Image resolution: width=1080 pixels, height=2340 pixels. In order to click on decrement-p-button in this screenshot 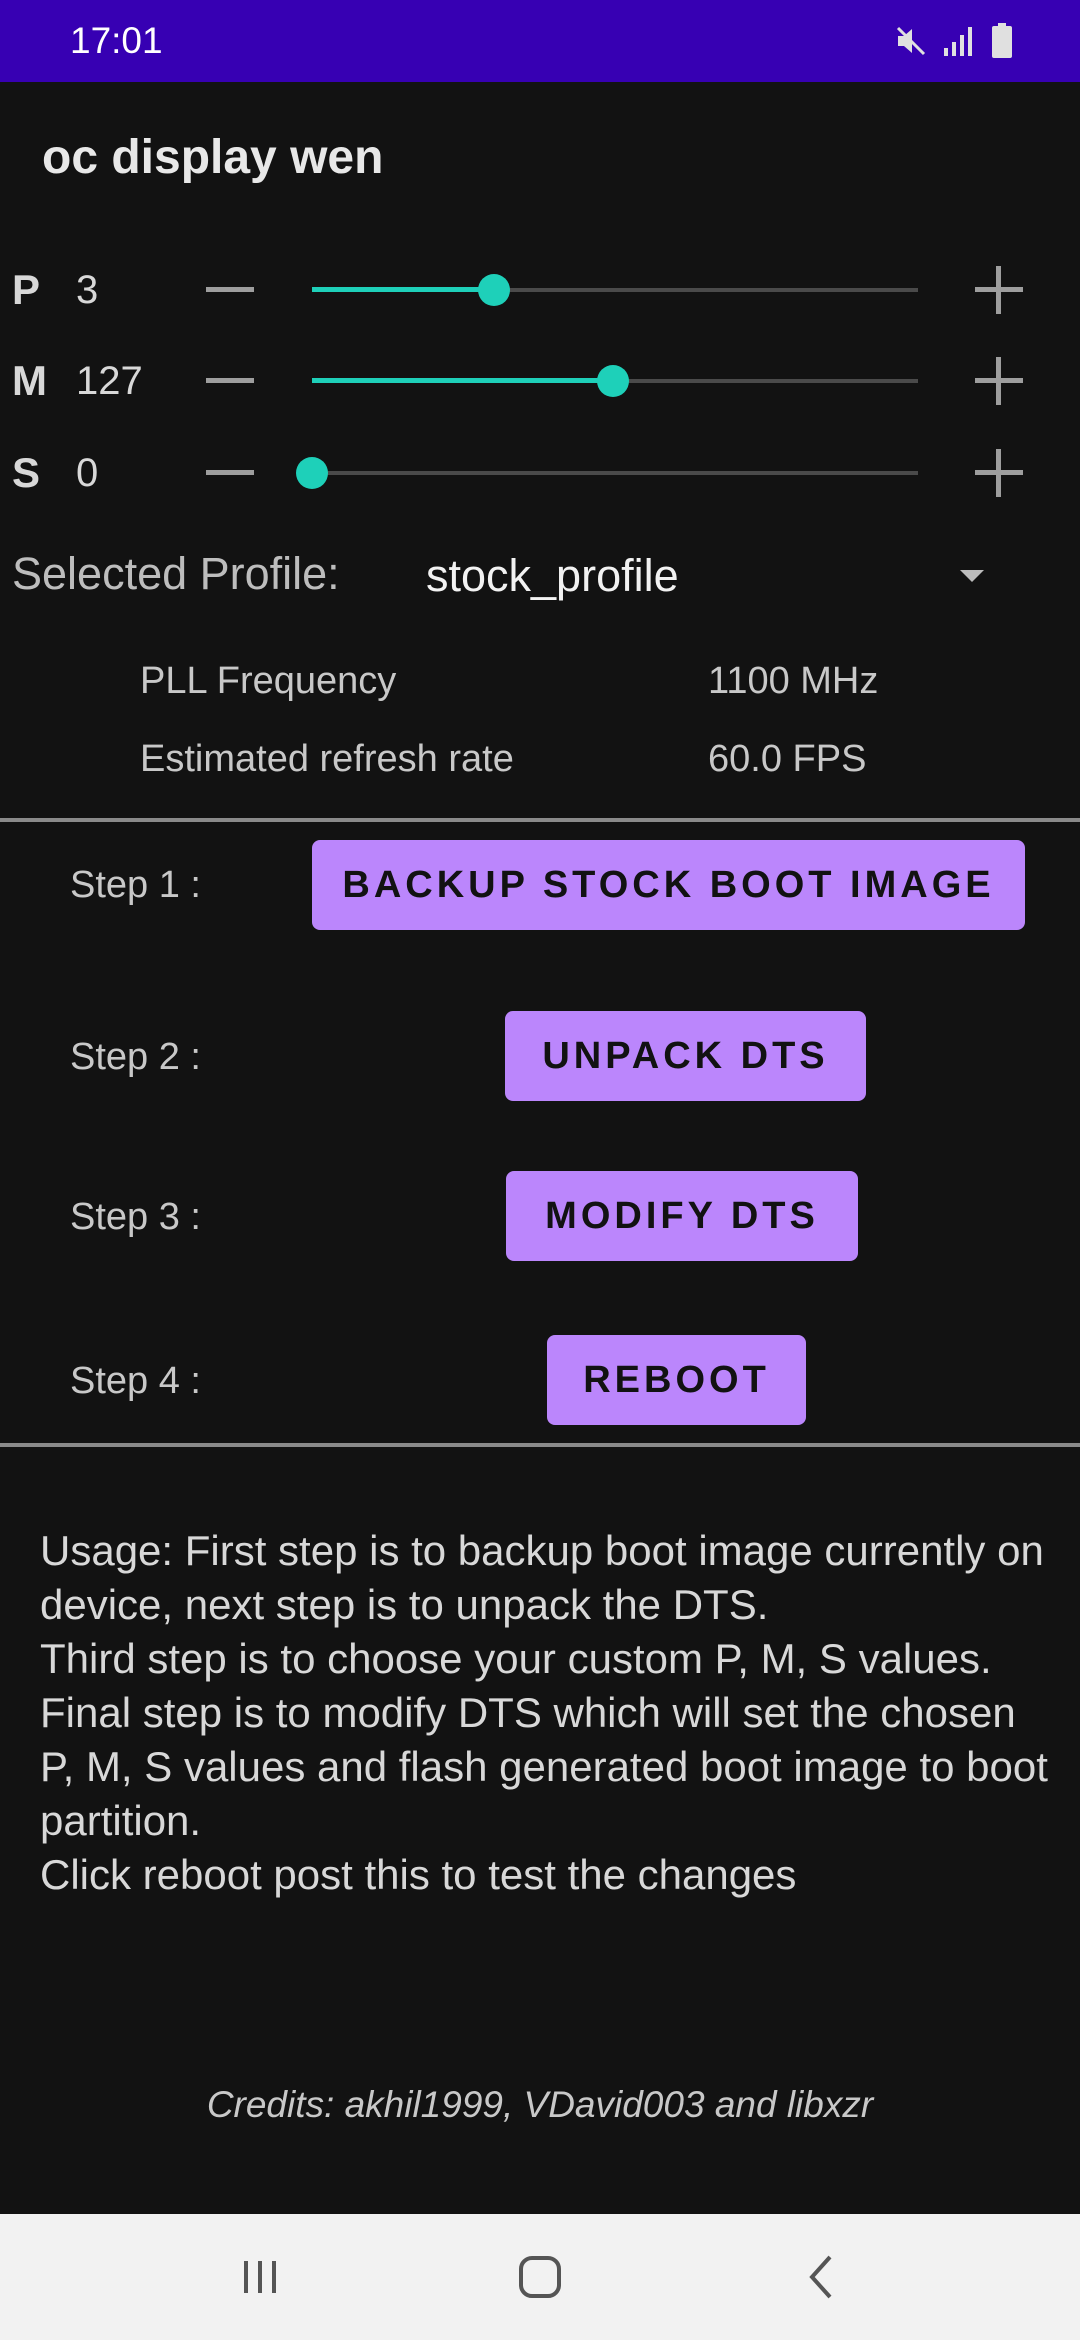, I will do `click(230, 290)`.